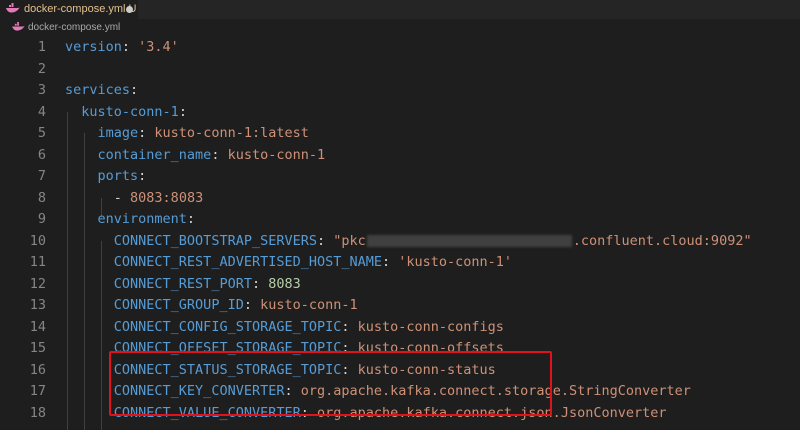 Image resolution: width=800 pixels, height=430 pixels. Describe the element at coordinates (23, 263) in the screenshot. I see `line-number: 11` at that location.